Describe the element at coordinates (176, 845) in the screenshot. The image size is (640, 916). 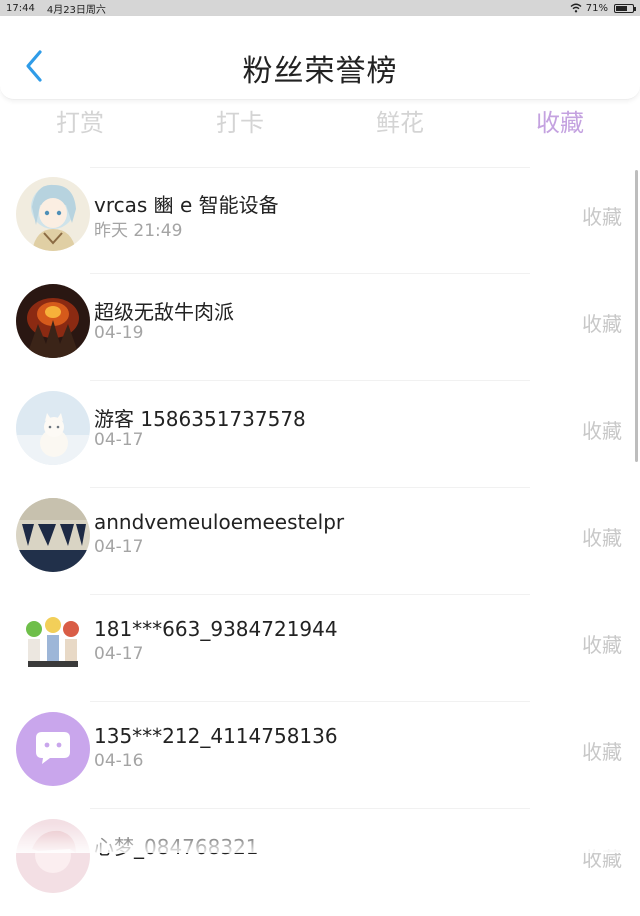
I see `fan-name: 心梦_084768321` at that location.